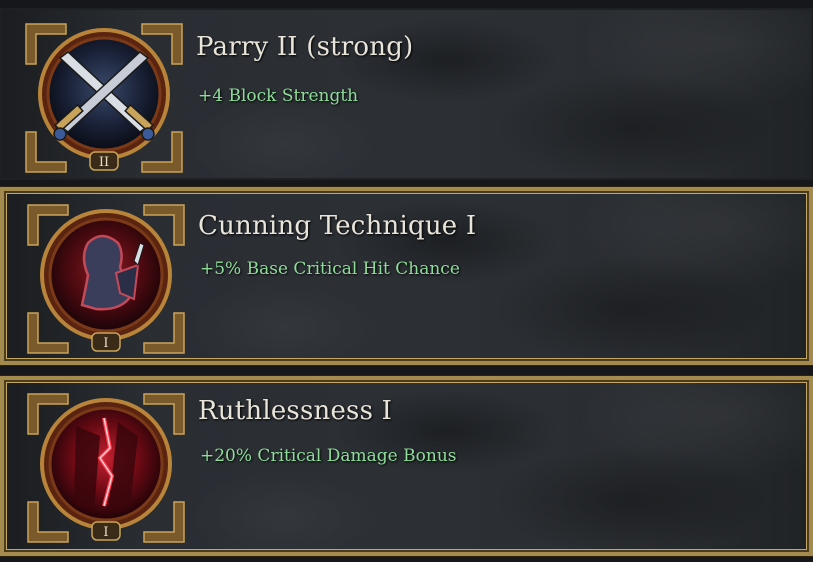 This screenshot has width=813, height=562. I want to click on rank-label: II, so click(104, 162).